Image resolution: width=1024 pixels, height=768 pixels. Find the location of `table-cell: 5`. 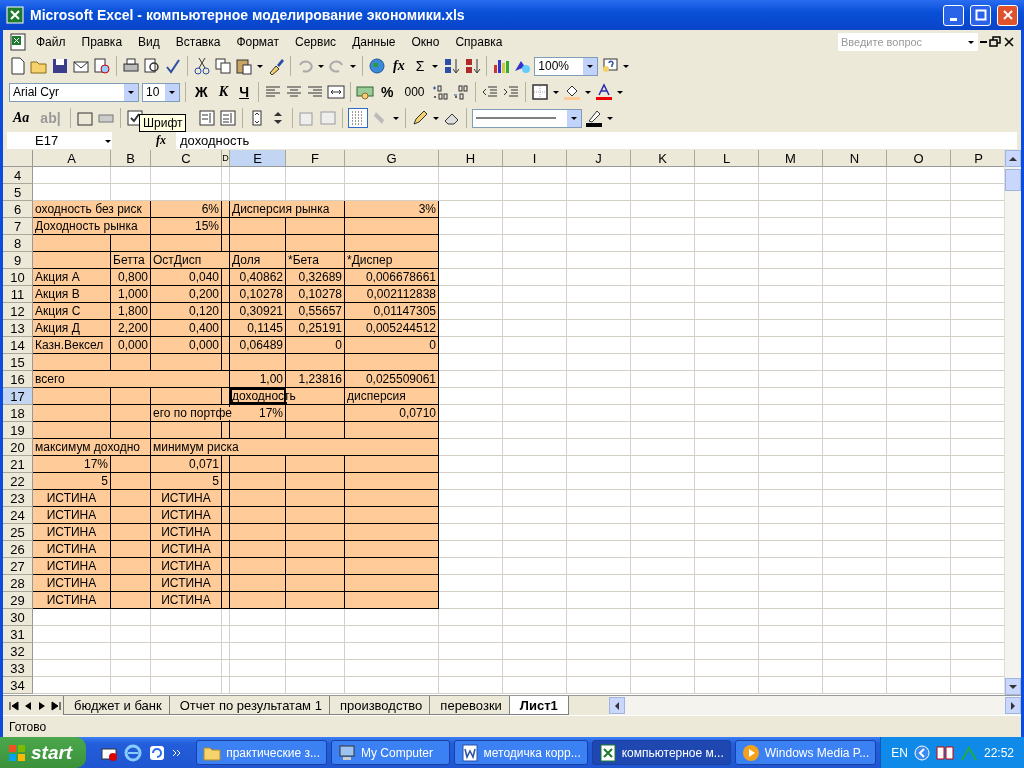

table-cell: 5 is located at coordinates (186, 481).